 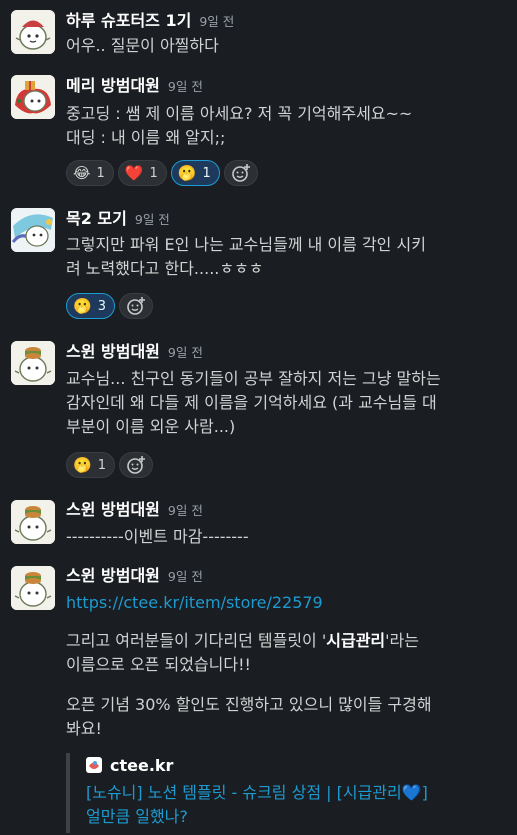 What do you see at coordinates (142, 45) in the screenshot?
I see `message-text: 어우.. 질문이 아찔하다` at bounding box center [142, 45].